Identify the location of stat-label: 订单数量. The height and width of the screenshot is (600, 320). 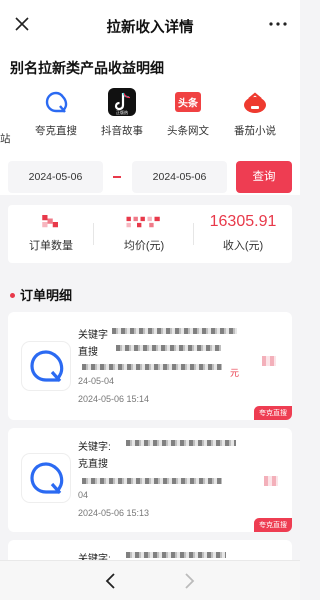
(51, 246).